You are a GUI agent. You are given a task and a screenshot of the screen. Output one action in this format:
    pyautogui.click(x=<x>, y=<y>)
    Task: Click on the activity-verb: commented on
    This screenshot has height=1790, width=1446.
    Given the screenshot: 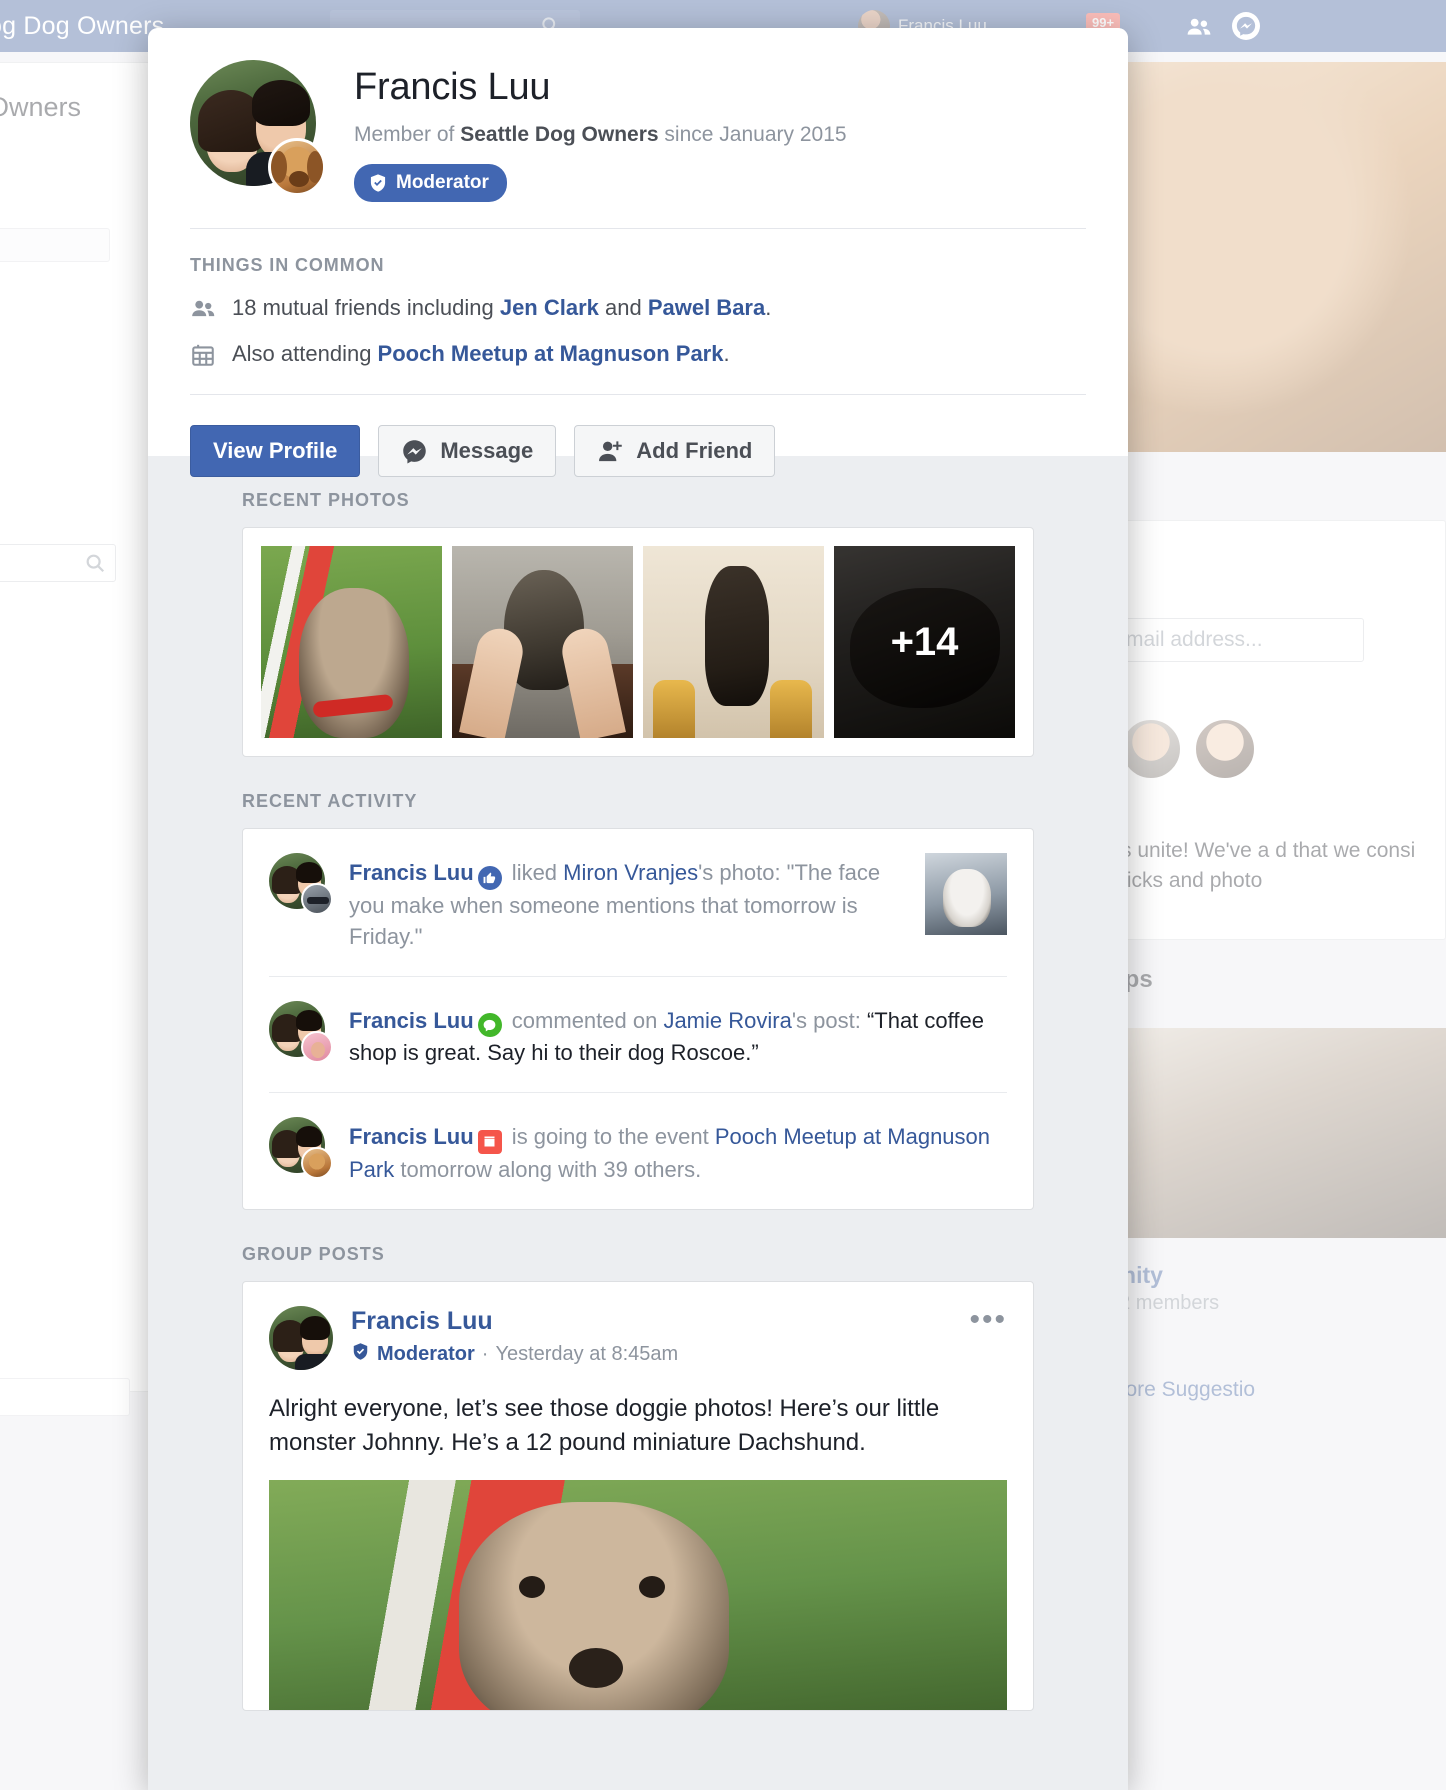 What is the action you would take?
    pyautogui.click(x=584, y=1020)
    